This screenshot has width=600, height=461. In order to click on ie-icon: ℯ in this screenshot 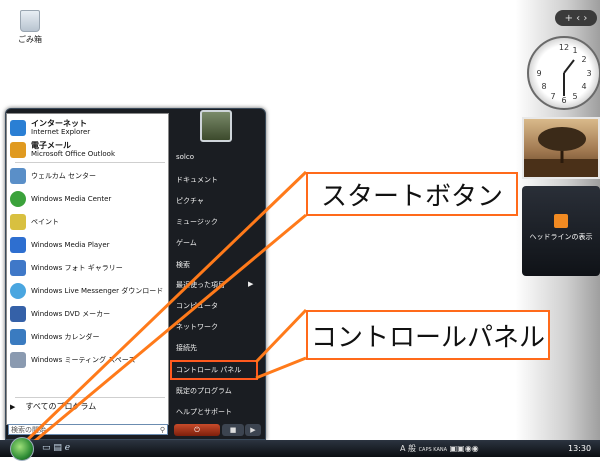, I will do `click(67, 448)`.